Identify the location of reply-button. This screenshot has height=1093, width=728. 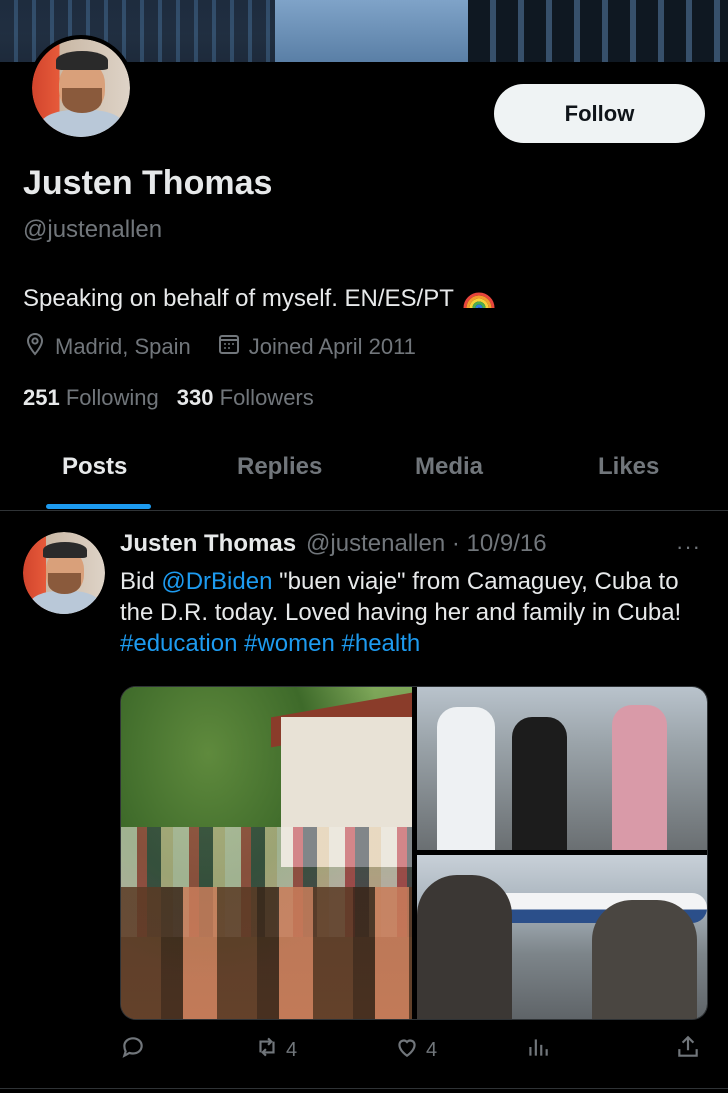
(136, 1050).